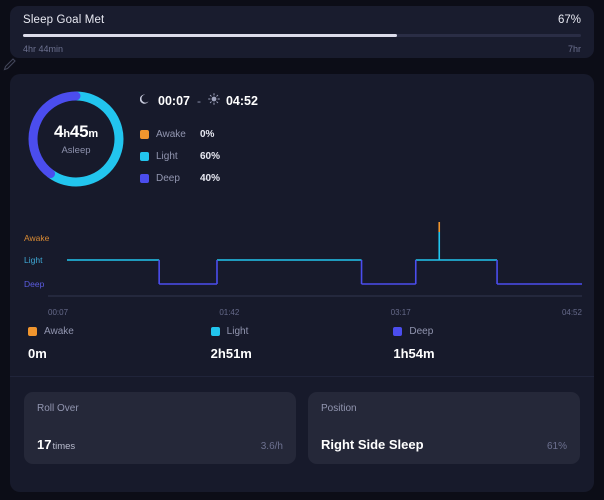 This screenshot has width=604, height=500. What do you see at coordinates (93, 134) in the screenshot?
I see `asleep-minutes-unit: m` at bounding box center [93, 134].